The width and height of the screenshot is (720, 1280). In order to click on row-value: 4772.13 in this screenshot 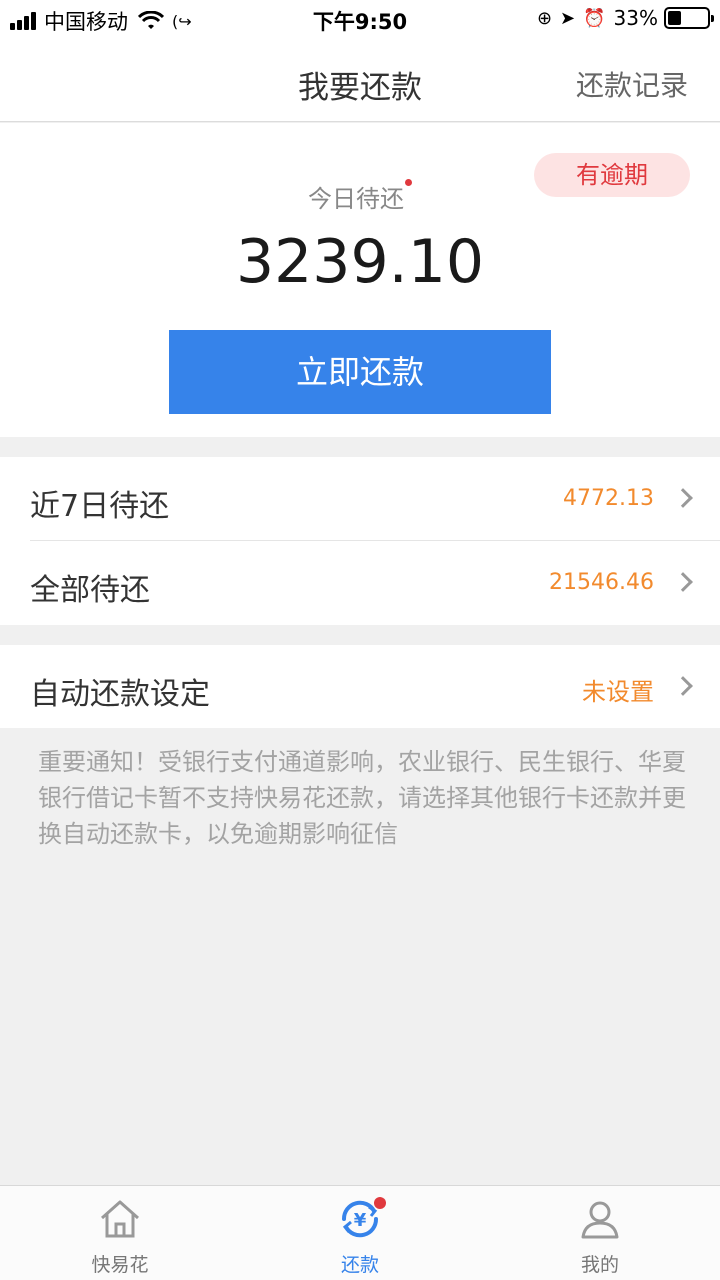, I will do `click(608, 498)`.